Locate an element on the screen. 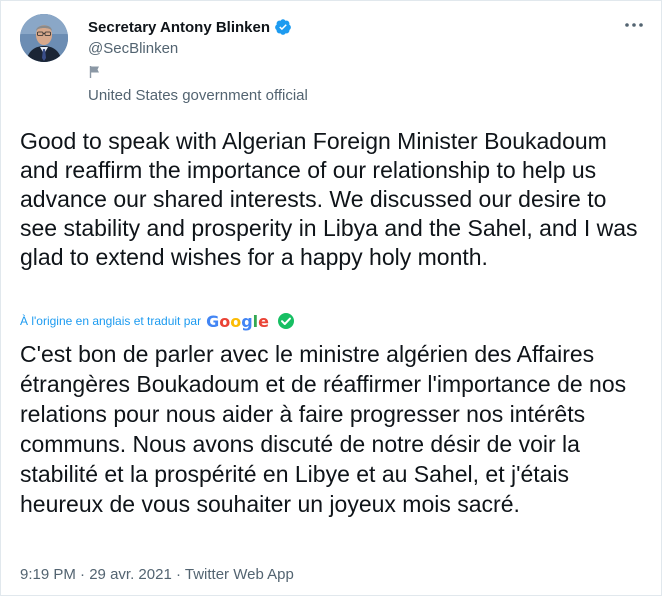 The image size is (662, 596). author-handle: @SecBlinken is located at coordinates (133, 48).